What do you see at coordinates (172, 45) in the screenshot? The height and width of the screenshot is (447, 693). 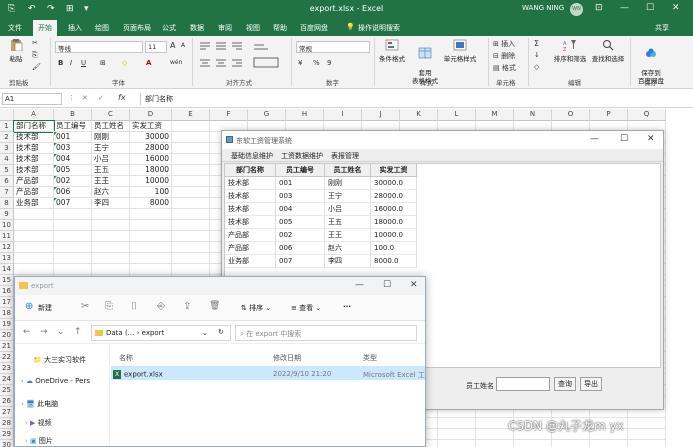 I see `grow-font-icon: A` at bounding box center [172, 45].